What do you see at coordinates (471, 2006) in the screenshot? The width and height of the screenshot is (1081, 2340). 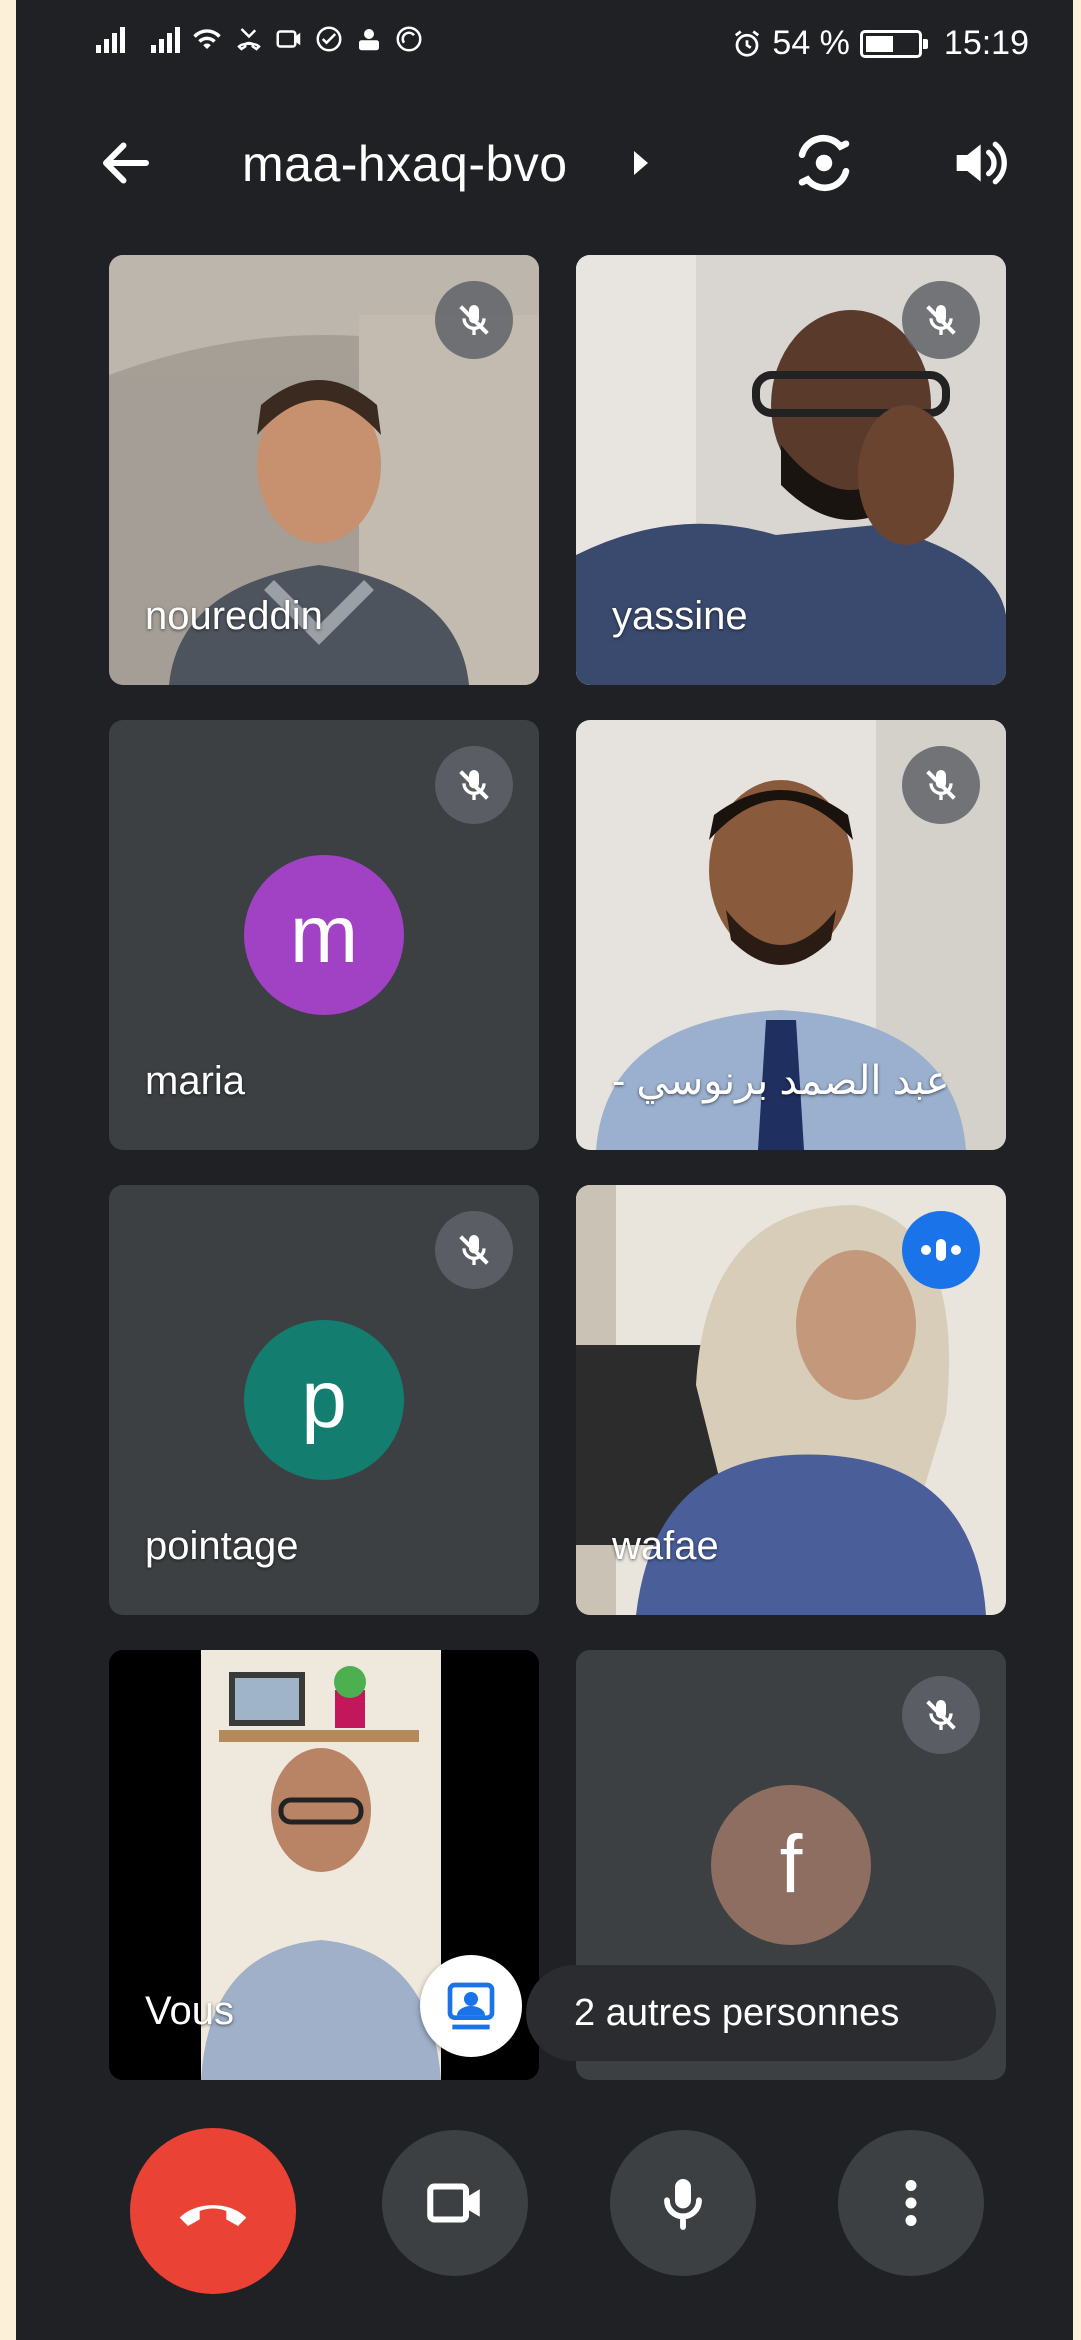 I see `participants-icon` at bounding box center [471, 2006].